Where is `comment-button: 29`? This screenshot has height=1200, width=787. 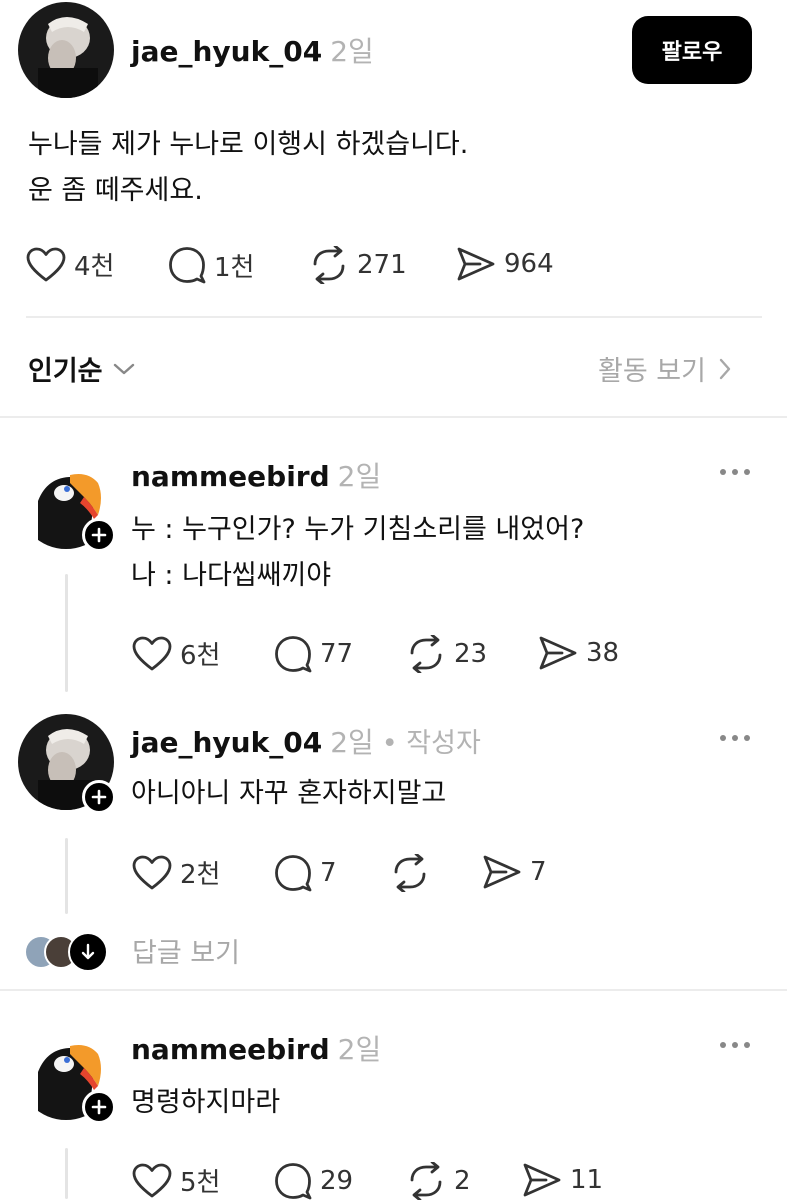 comment-button: 29 is located at coordinates (313, 1181).